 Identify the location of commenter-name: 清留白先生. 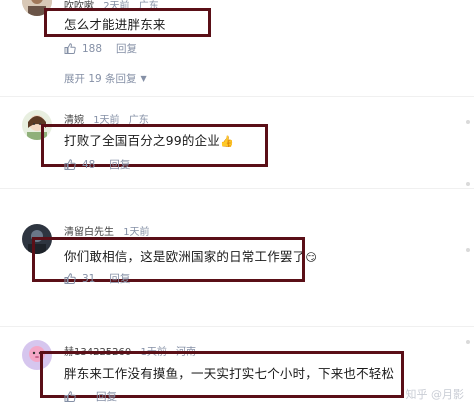
(89, 232).